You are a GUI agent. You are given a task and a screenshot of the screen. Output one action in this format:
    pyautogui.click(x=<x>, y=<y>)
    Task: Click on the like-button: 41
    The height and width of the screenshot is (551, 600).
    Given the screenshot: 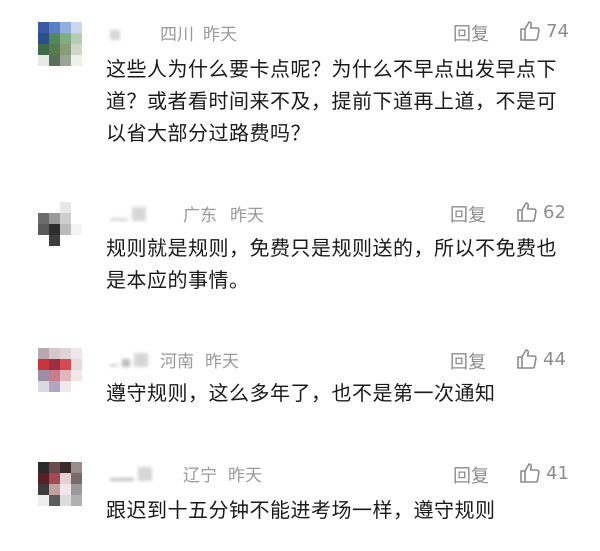 What is the action you would take?
    pyautogui.click(x=543, y=473)
    